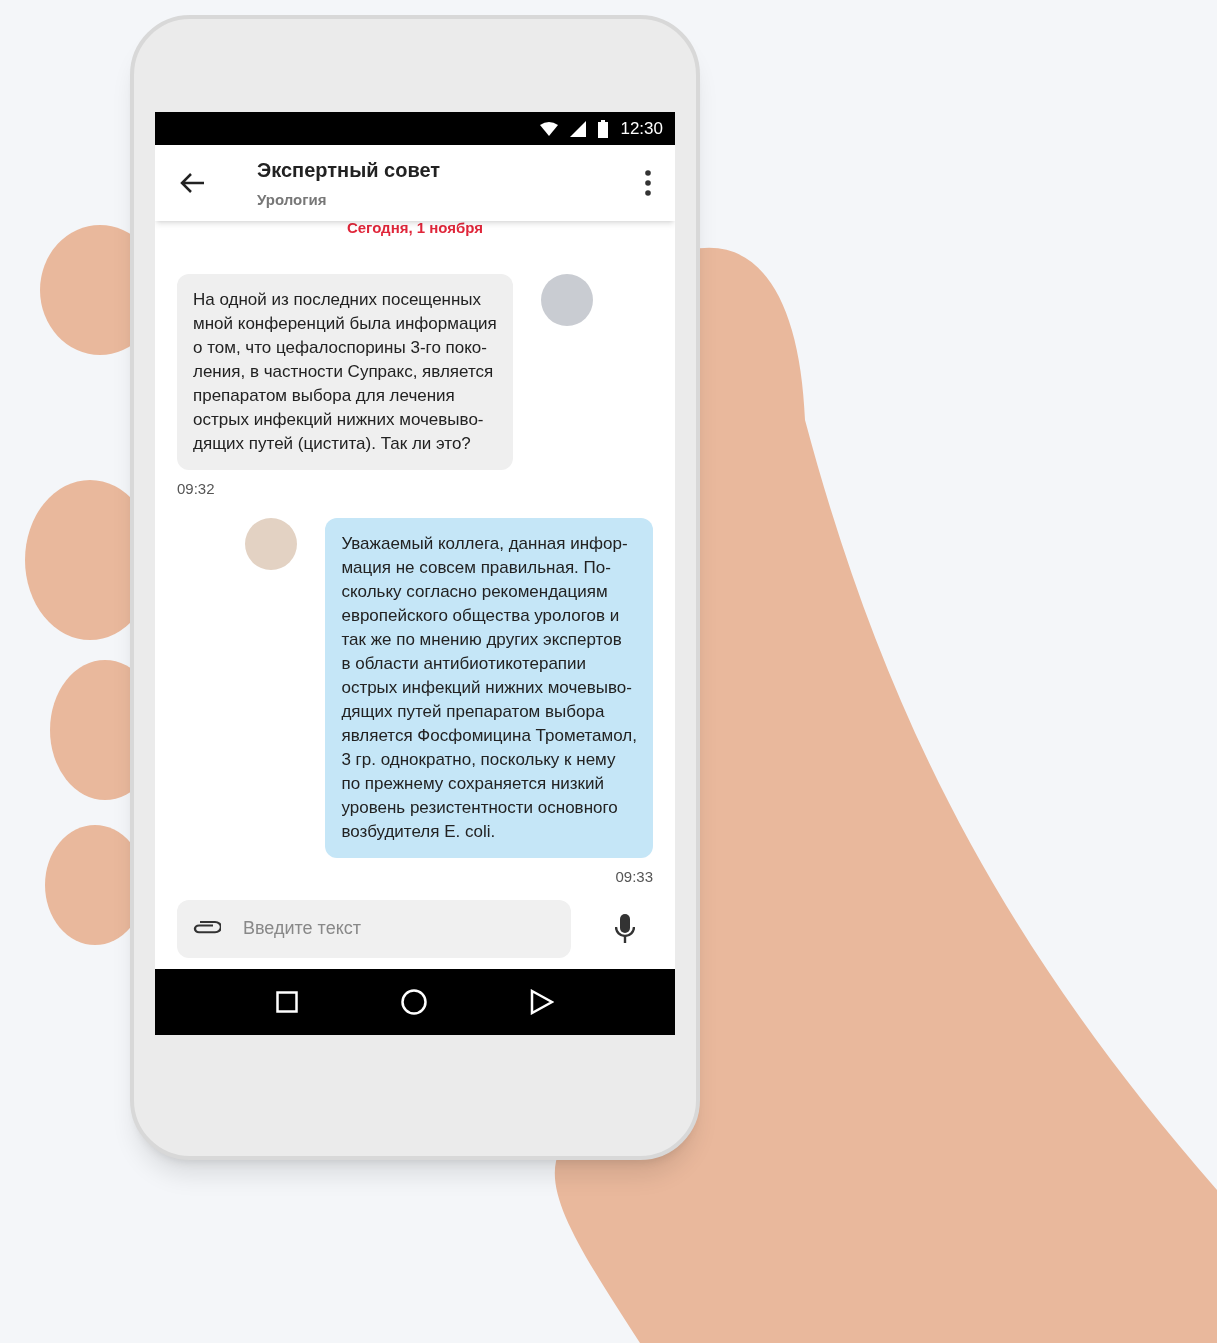  I want to click on message-time: 09:32, so click(196, 488).